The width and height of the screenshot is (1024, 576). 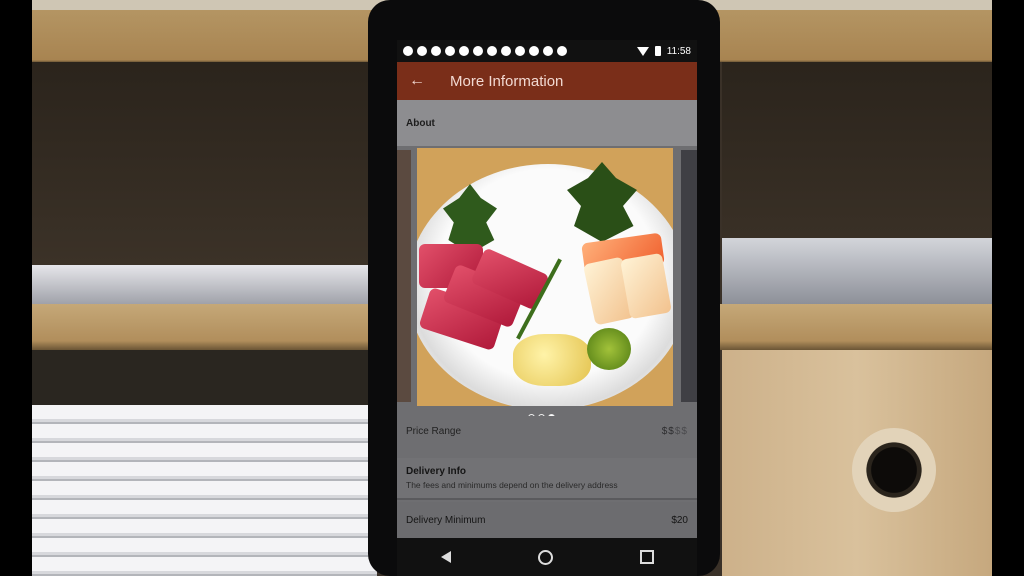 I want to click on home-circle-icon, so click(x=545, y=557).